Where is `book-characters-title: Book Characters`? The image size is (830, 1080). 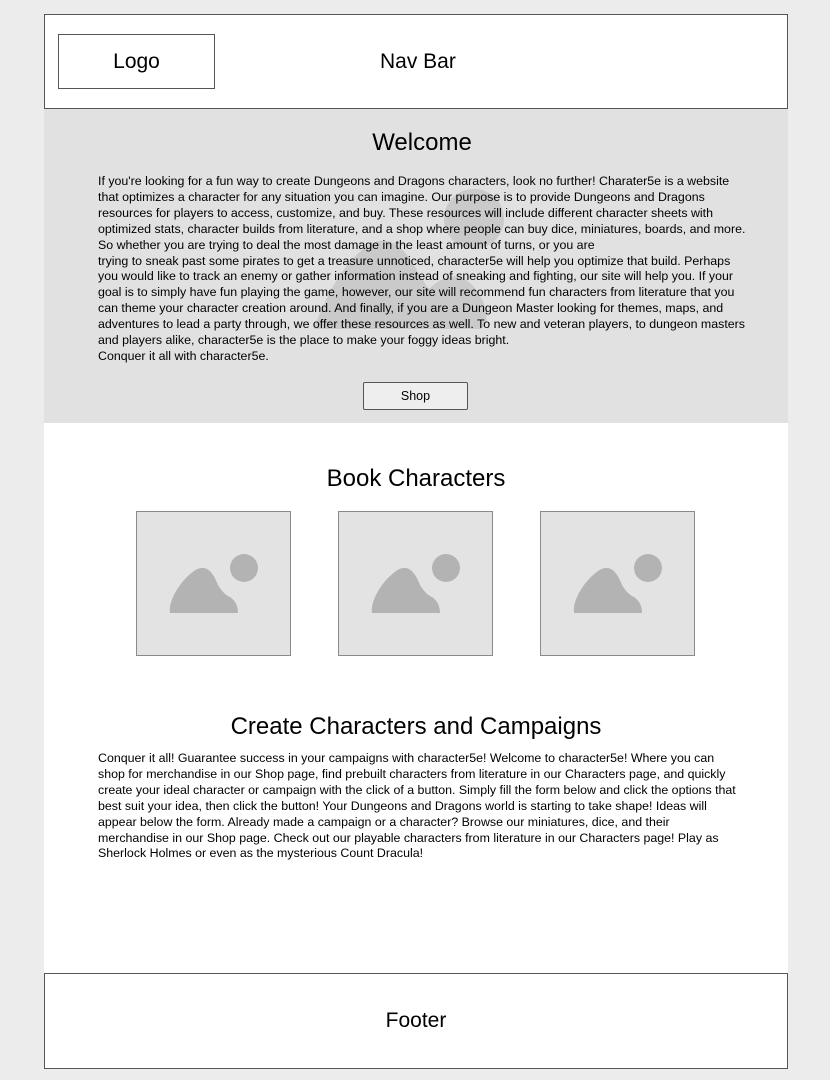 book-characters-title: Book Characters is located at coordinates (416, 478).